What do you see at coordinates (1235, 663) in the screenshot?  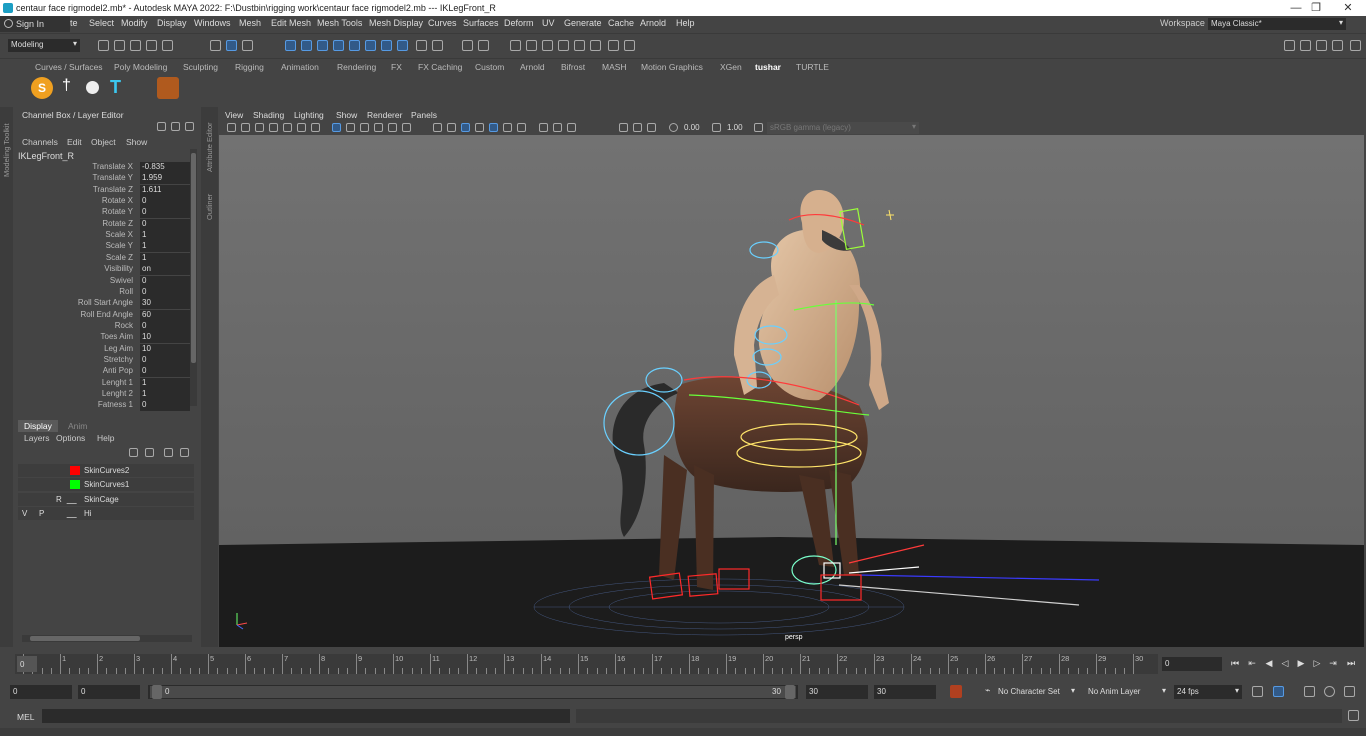 I see `go-to-start-icon: ⏮` at bounding box center [1235, 663].